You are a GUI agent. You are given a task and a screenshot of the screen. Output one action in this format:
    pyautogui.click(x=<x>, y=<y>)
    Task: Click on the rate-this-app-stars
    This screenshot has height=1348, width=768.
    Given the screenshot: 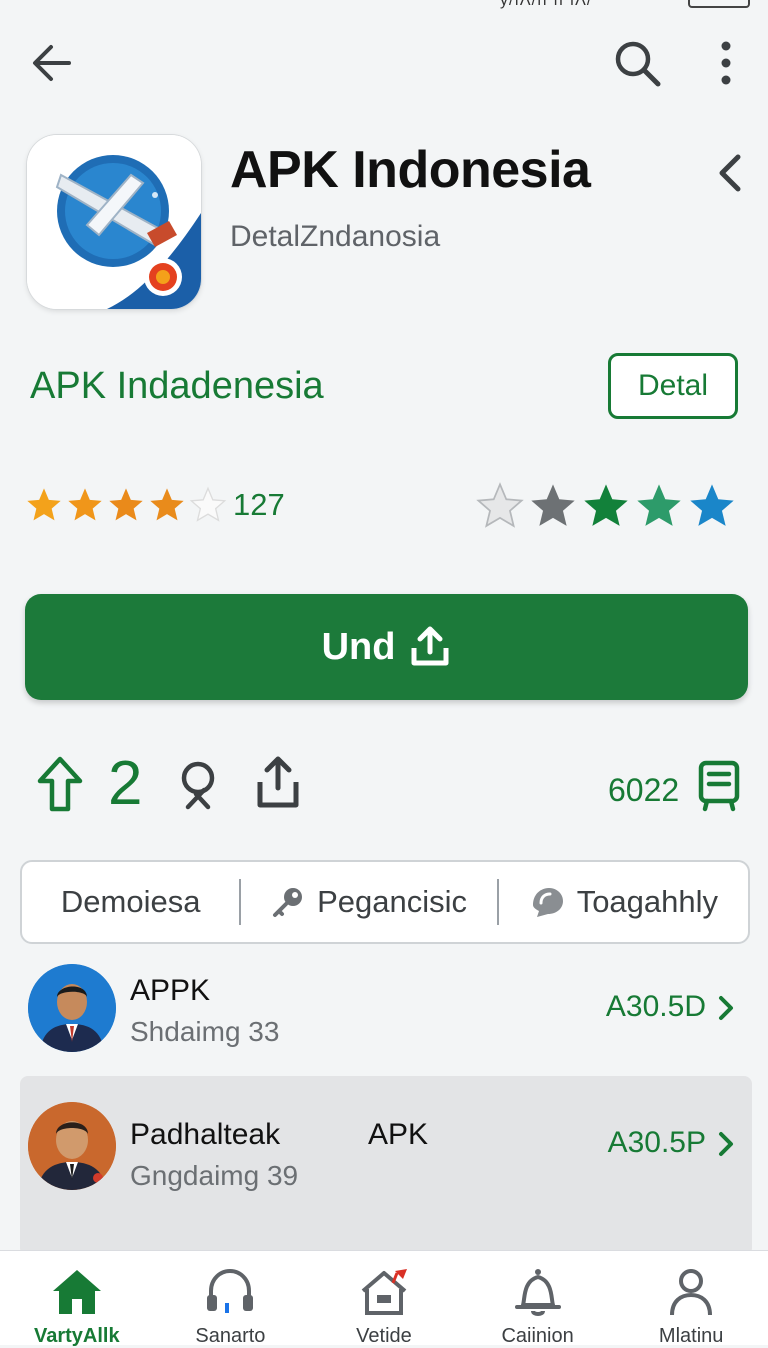 What is the action you would take?
    pyautogui.click(x=606, y=506)
    